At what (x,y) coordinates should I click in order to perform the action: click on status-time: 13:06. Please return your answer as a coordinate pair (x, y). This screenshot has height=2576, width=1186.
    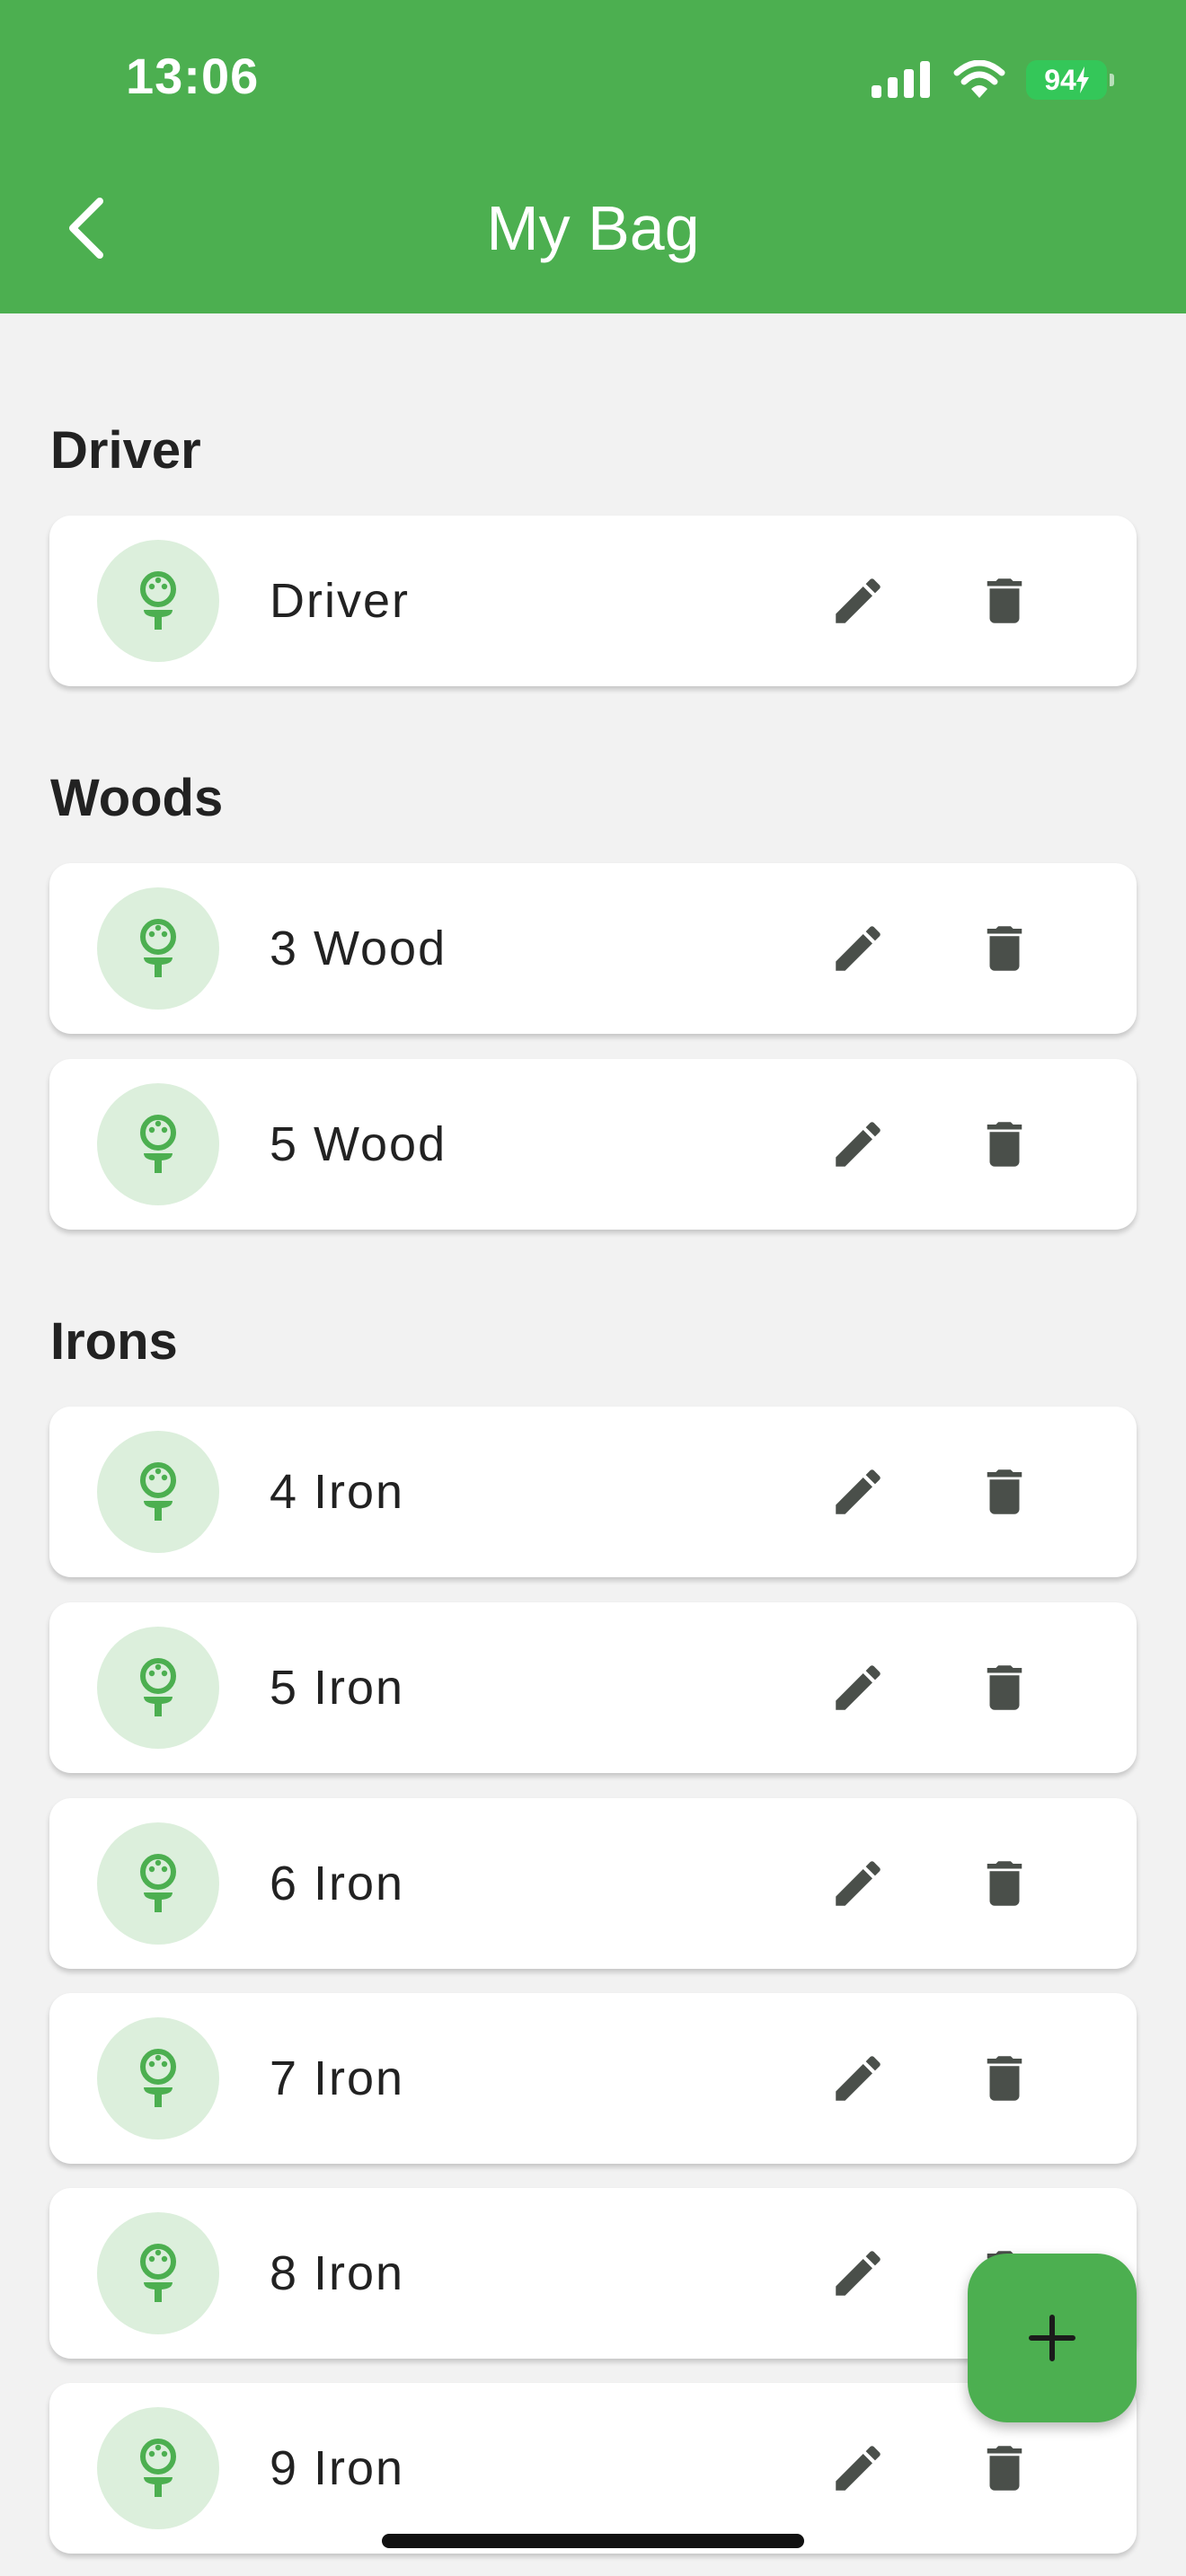
    Looking at the image, I should click on (193, 76).